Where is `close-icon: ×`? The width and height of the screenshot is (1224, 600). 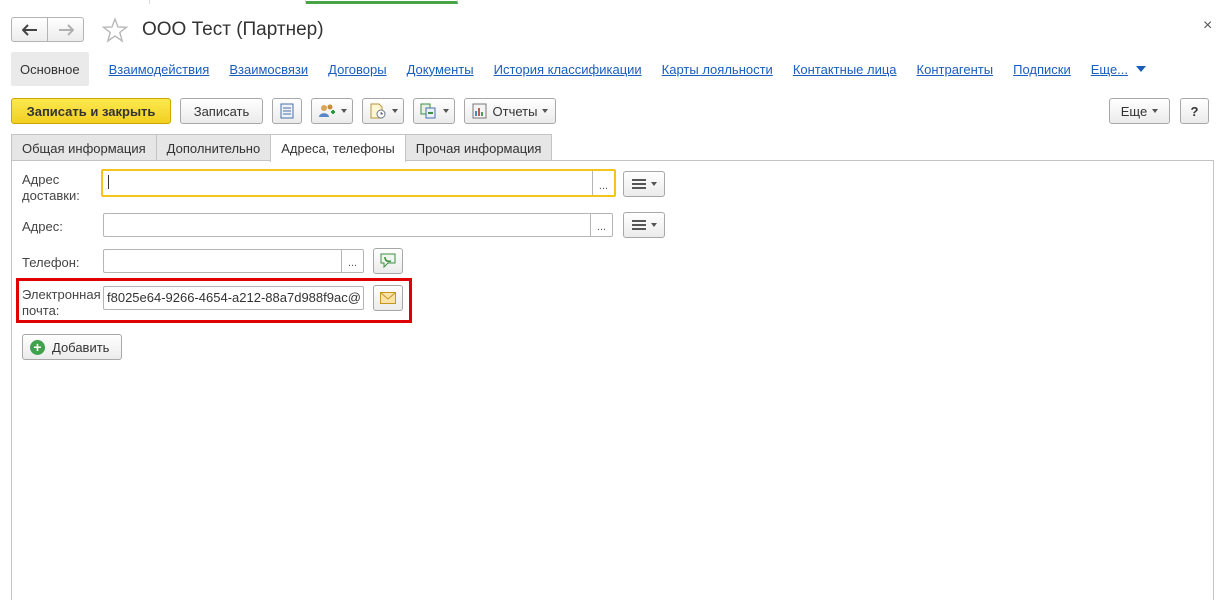 close-icon: × is located at coordinates (1207, 26).